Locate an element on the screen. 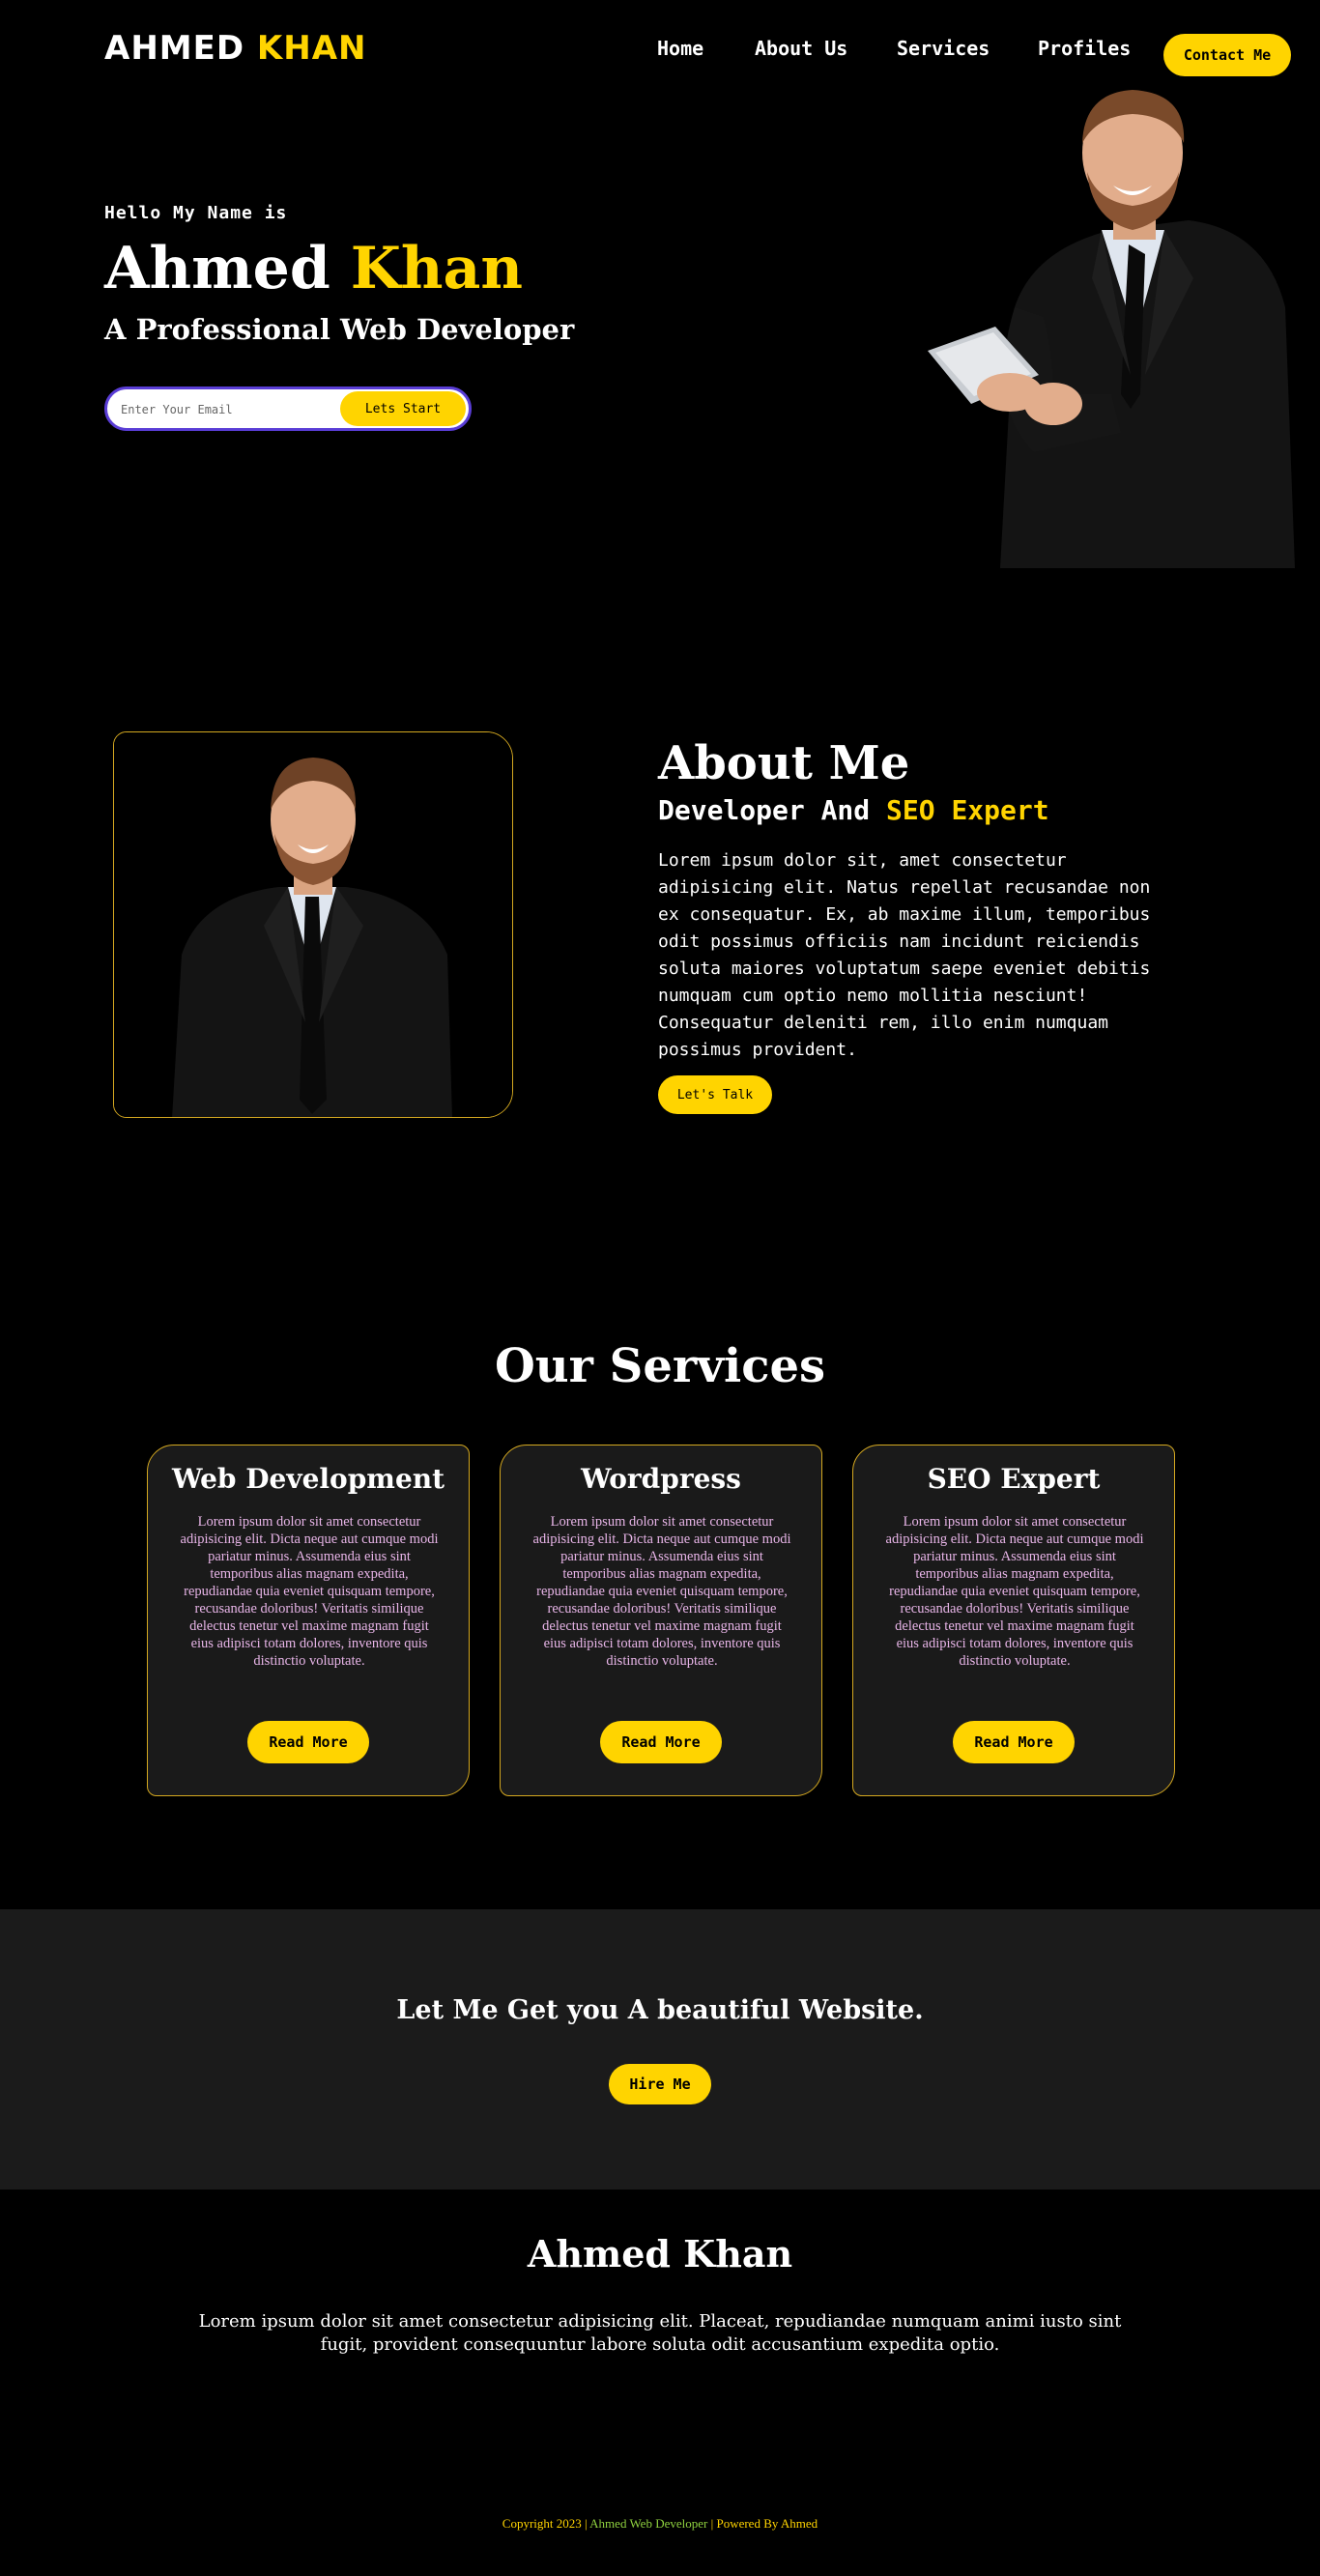 This screenshot has width=1320, height=2576. site-logo: AHMED KHAN is located at coordinates (235, 49).